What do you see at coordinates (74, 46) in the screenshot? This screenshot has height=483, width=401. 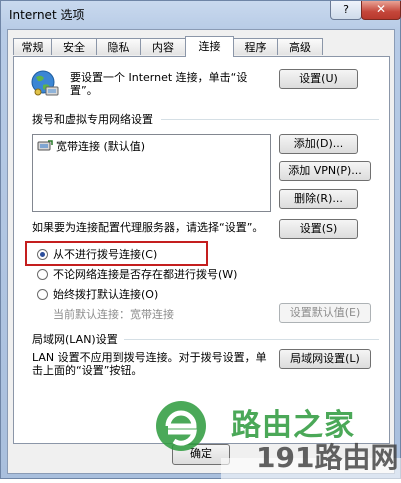 I see `tab-security: 安全` at bounding box center [74, 46].